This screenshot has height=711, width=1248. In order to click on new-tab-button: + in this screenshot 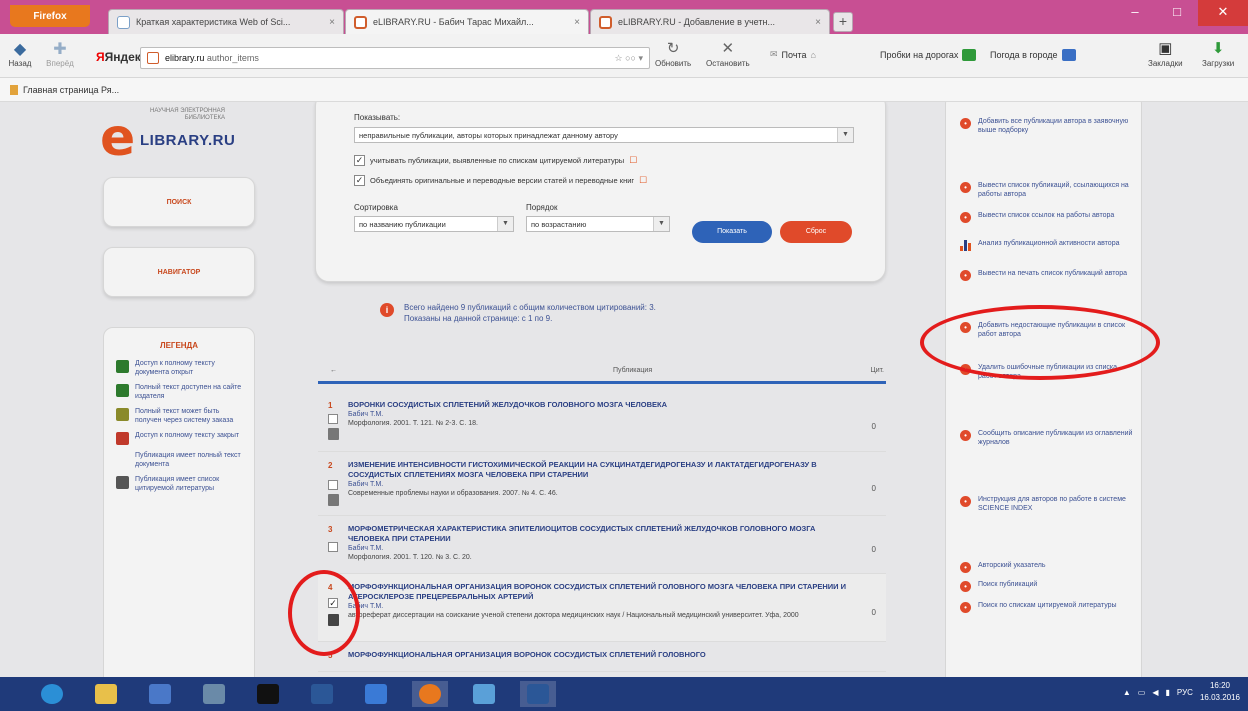, I will do `click(843, 22)`.